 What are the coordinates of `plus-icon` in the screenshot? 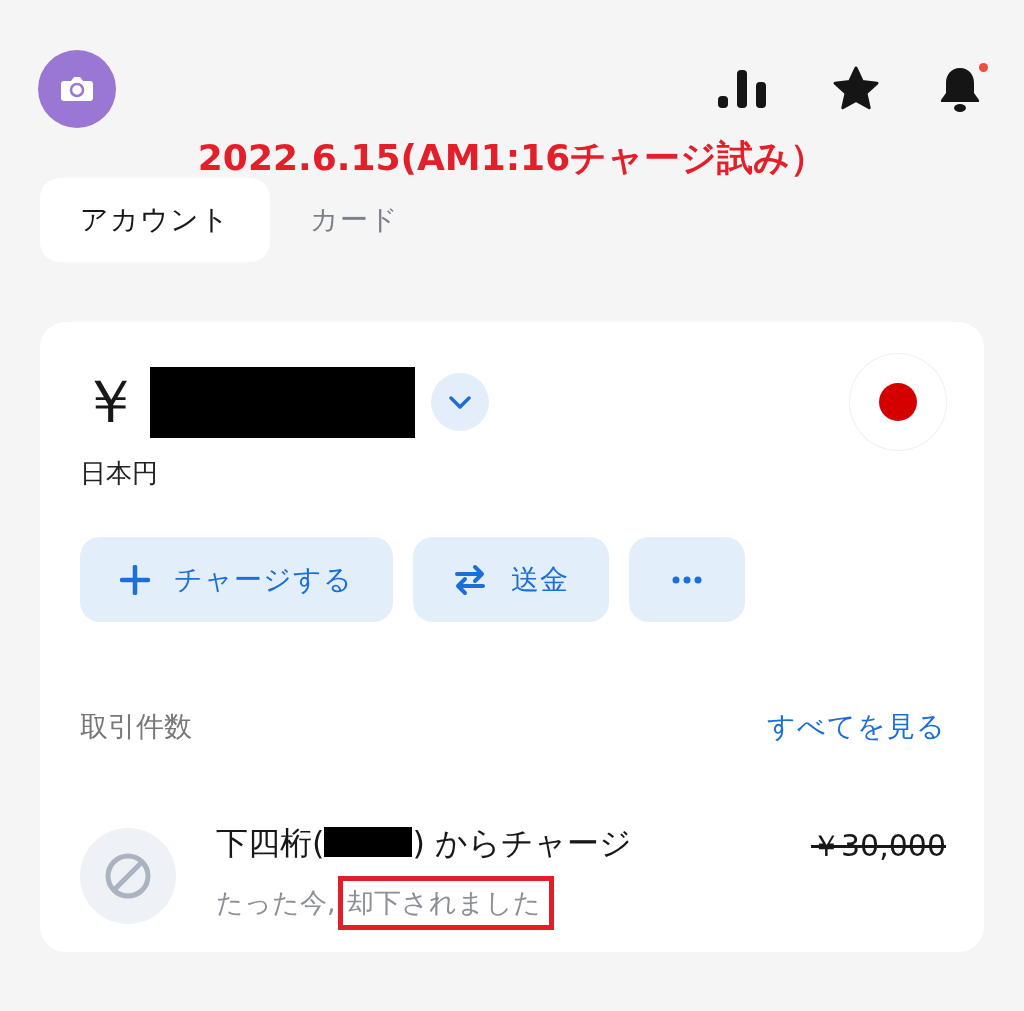 It's located at (135, 579).